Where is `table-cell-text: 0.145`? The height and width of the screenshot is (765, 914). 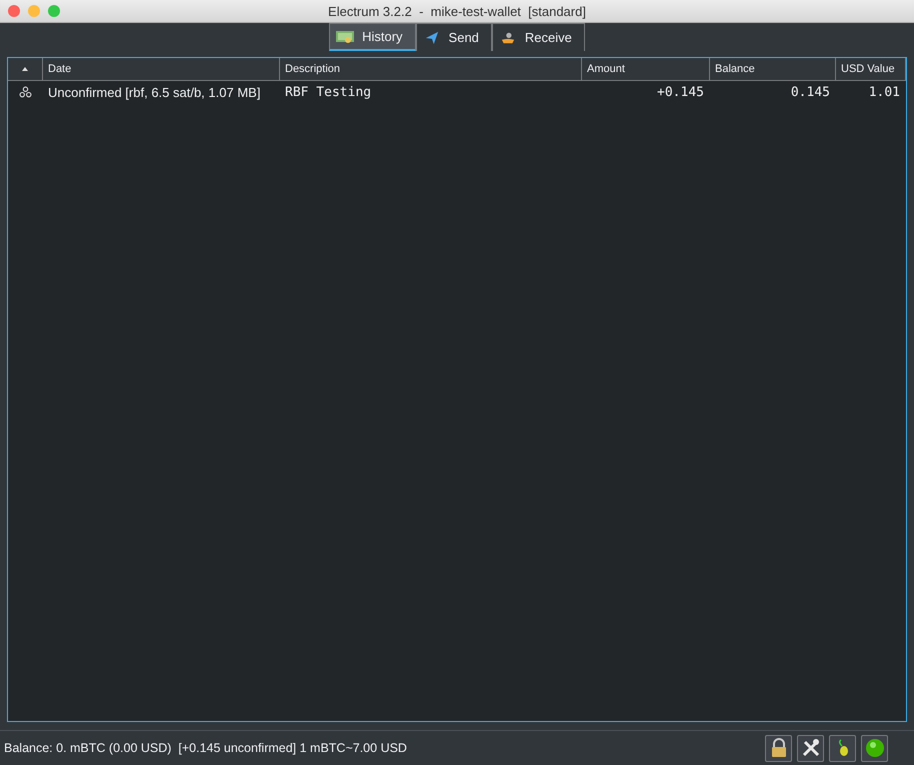 table-cell-text: 0.145 is located at coordinates (810, 93).